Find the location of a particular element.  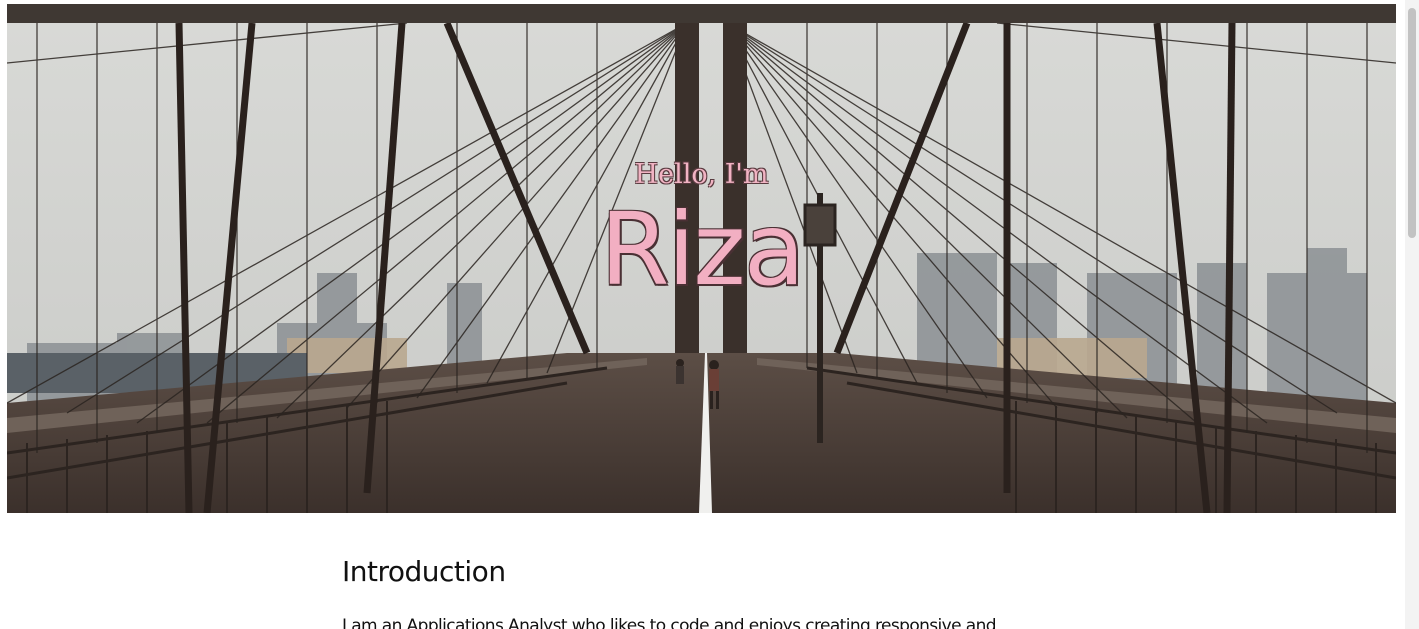

section-title-introduction: Introduction is located at coordinates (424, 571).